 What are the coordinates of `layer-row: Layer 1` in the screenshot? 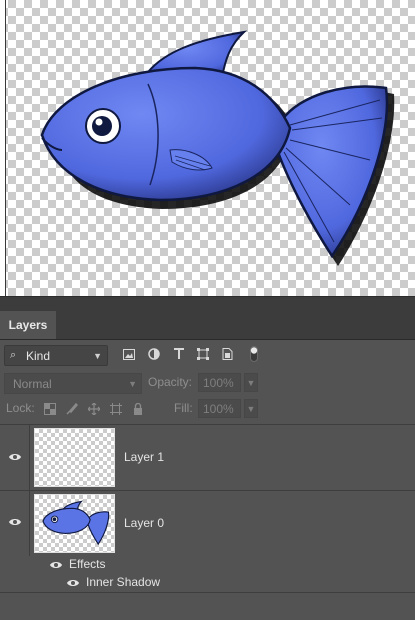 It's located at (207, 458).